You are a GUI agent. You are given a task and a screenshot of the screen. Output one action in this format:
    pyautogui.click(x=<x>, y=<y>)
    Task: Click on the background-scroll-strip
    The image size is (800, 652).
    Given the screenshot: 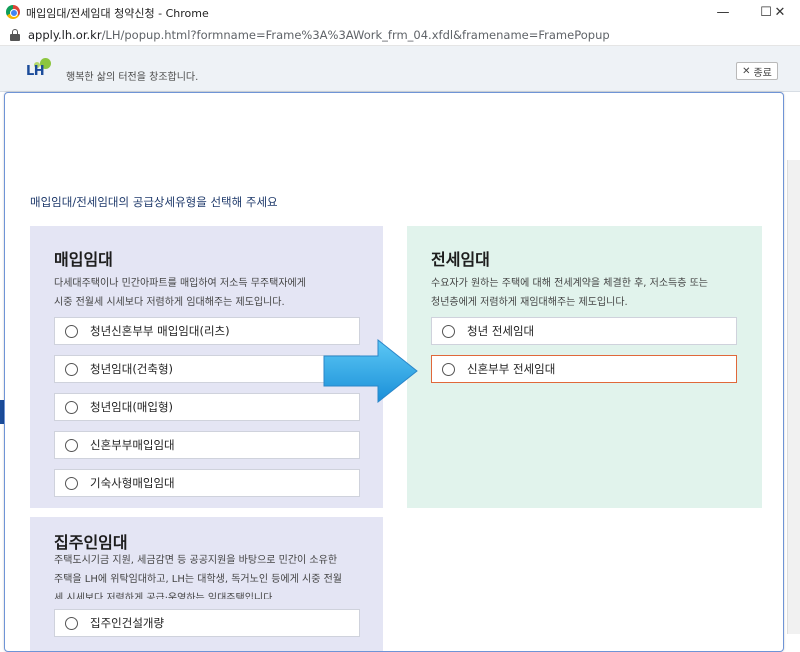 What is the action you would take?
    pyautogui.click(x=793, y=397)
    